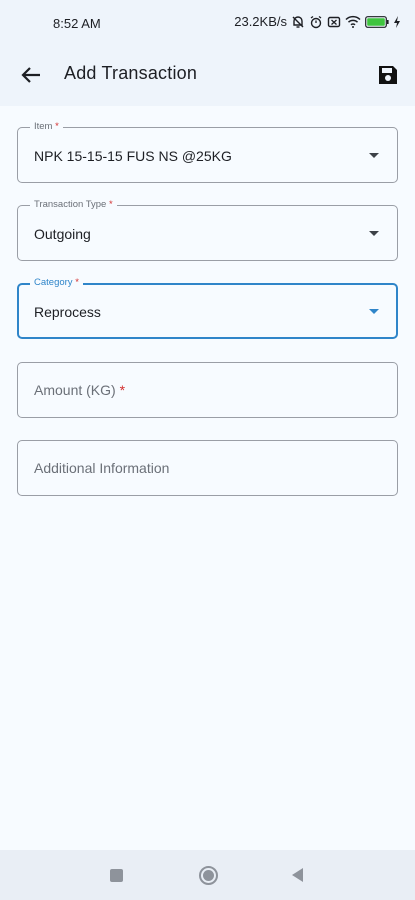 This screenshot has width=415, height=900. Describe the element at coordinates (67, 312) in the screenshot. I see `category-value: Reprocess` at that location.